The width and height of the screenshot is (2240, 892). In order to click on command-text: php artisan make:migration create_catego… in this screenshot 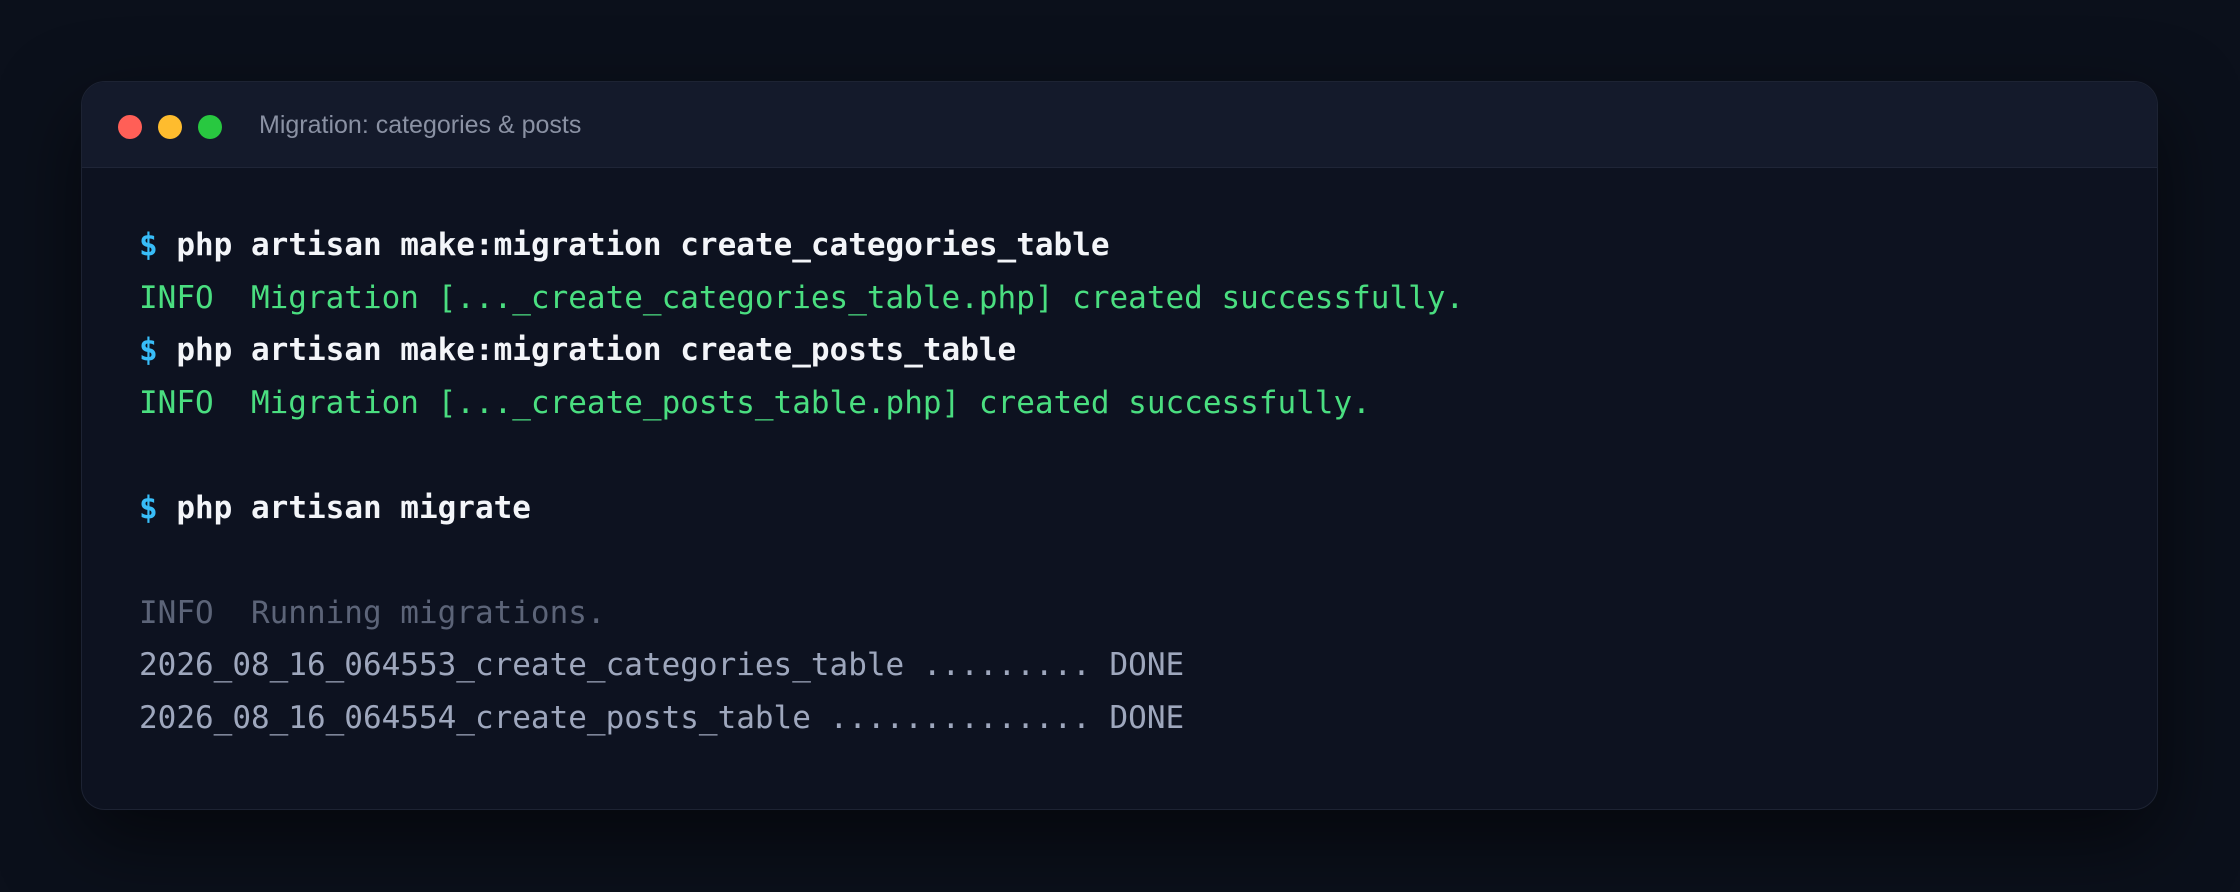, I will do `click(643, 245)`.